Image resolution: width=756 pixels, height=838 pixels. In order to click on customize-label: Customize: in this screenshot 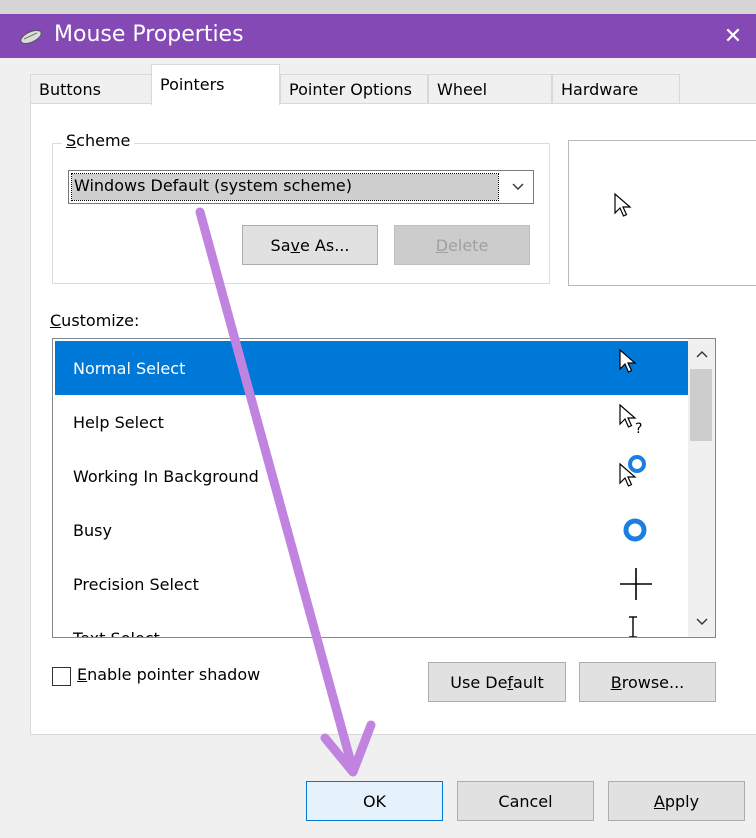, I will do `click(95, 320)`.